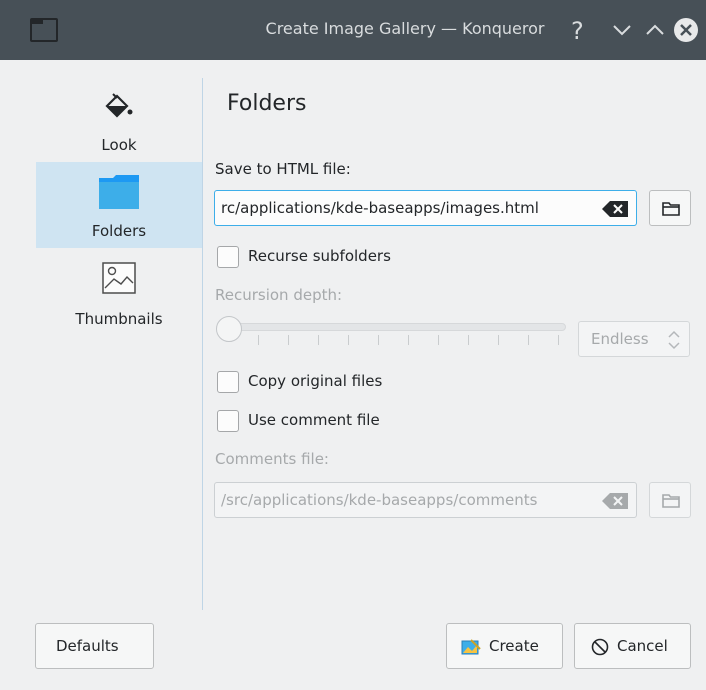  What do you see at coordinates (319, 256) in the screenshot?
I see `recurse-subfolders-label: Recurse subfolders` at bounding box center [319, 256].